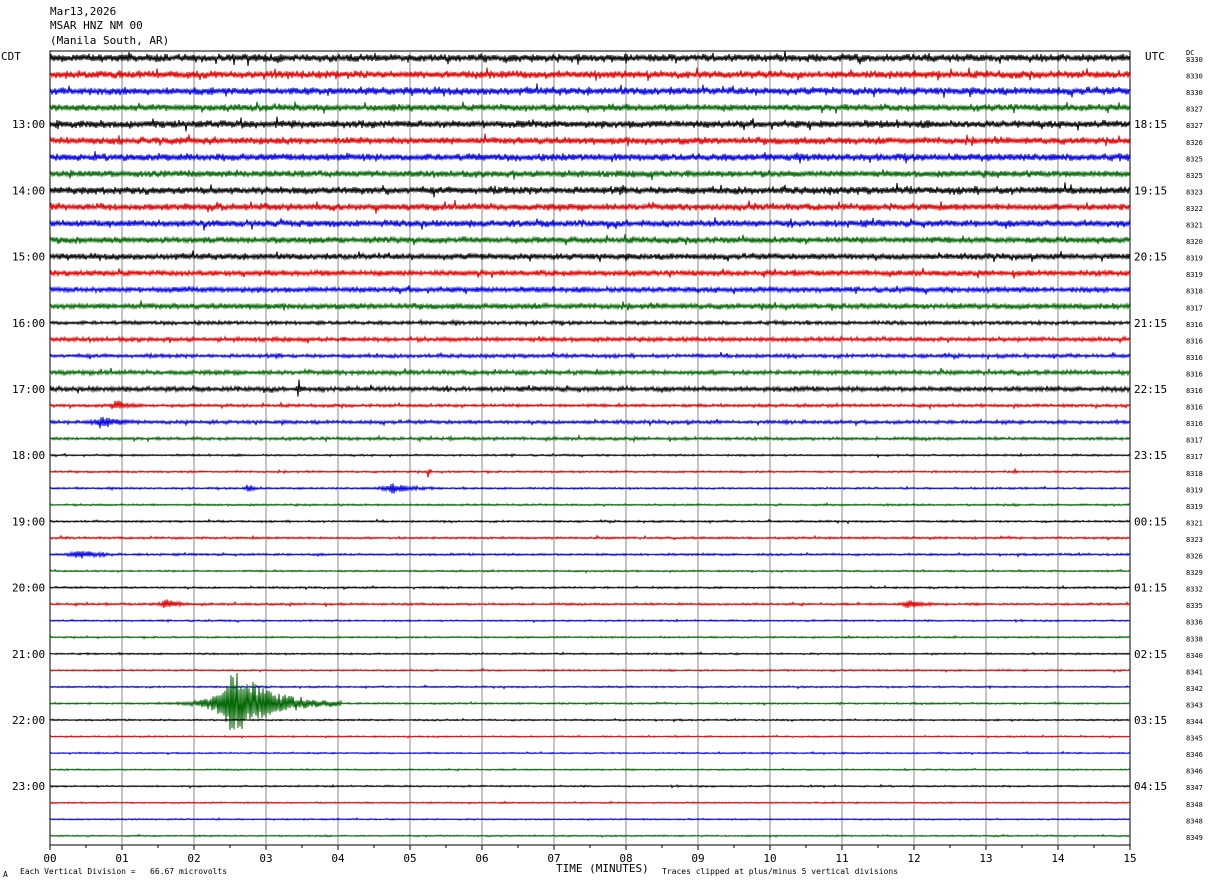  Describe the element at coordinates (985, 858) in the screenshot. I see `x-tick-label: 13` at that location.